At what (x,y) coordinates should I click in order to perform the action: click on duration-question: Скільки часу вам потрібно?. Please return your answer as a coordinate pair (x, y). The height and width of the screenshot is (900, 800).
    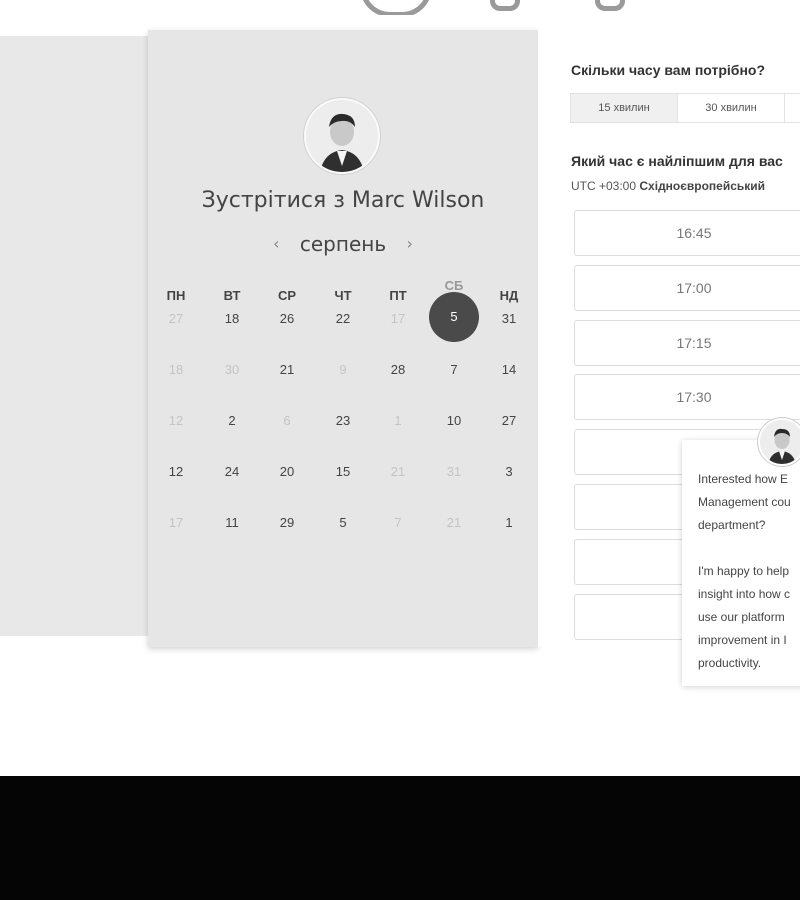
    Looking at the image, I should click on (668, 70).